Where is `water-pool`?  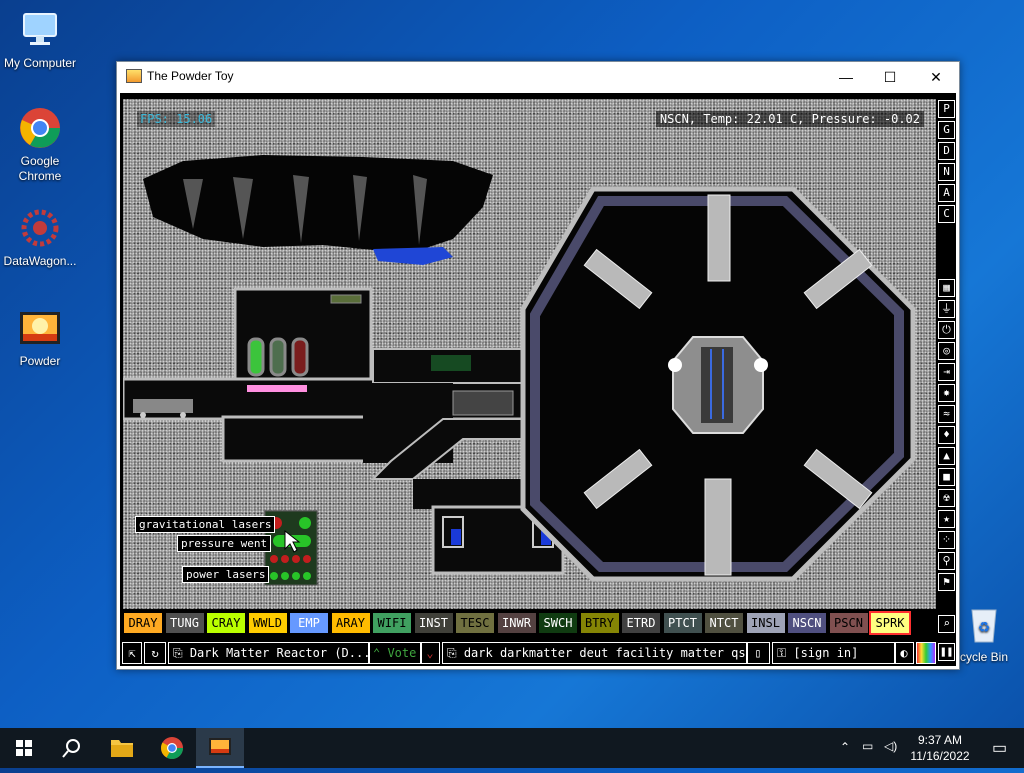 water-pool is located at coordinates (413, 256).